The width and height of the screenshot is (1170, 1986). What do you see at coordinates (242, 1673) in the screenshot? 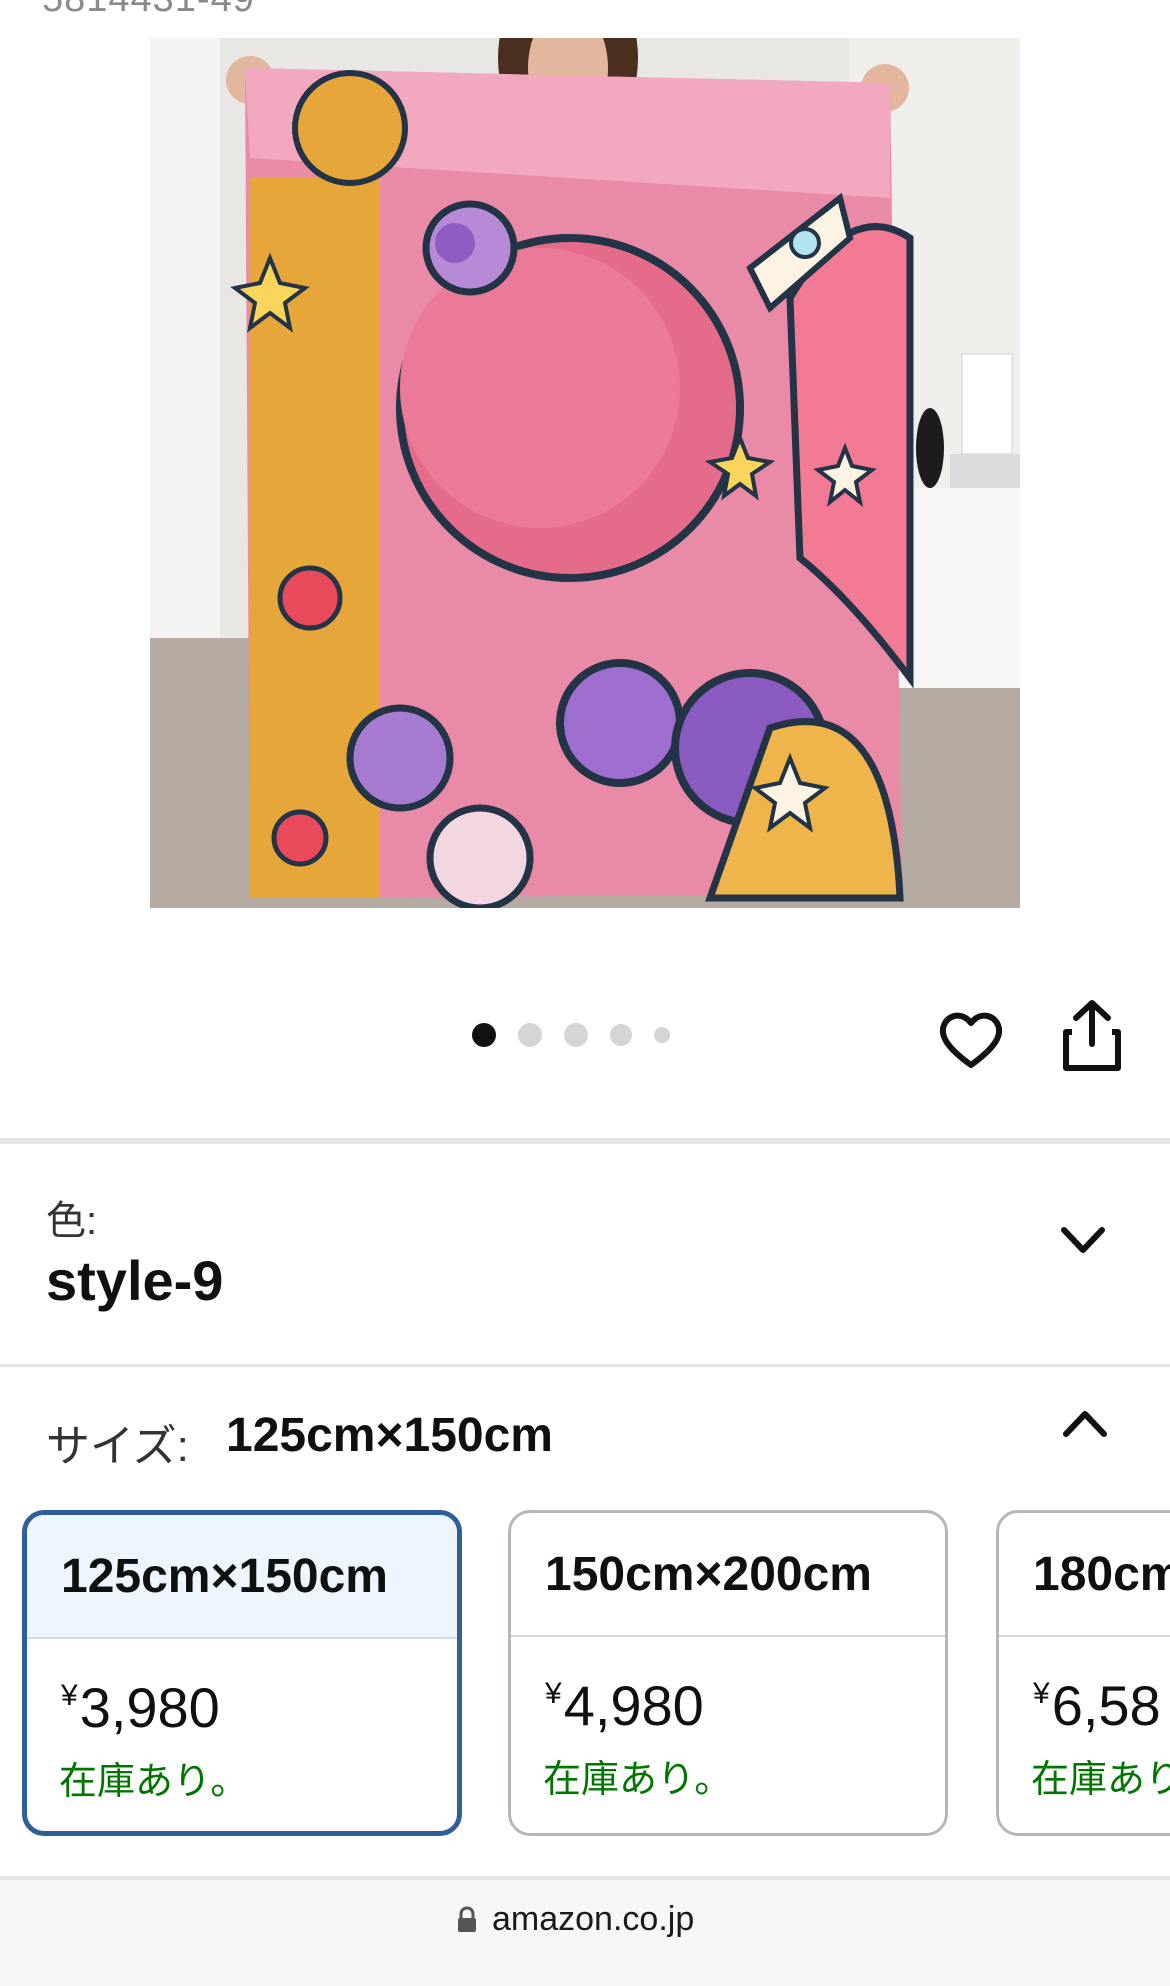
I see `size-option-card: 125cm×150cm ¥3,980 在庫あり。` at bounding box center [242, 1673].